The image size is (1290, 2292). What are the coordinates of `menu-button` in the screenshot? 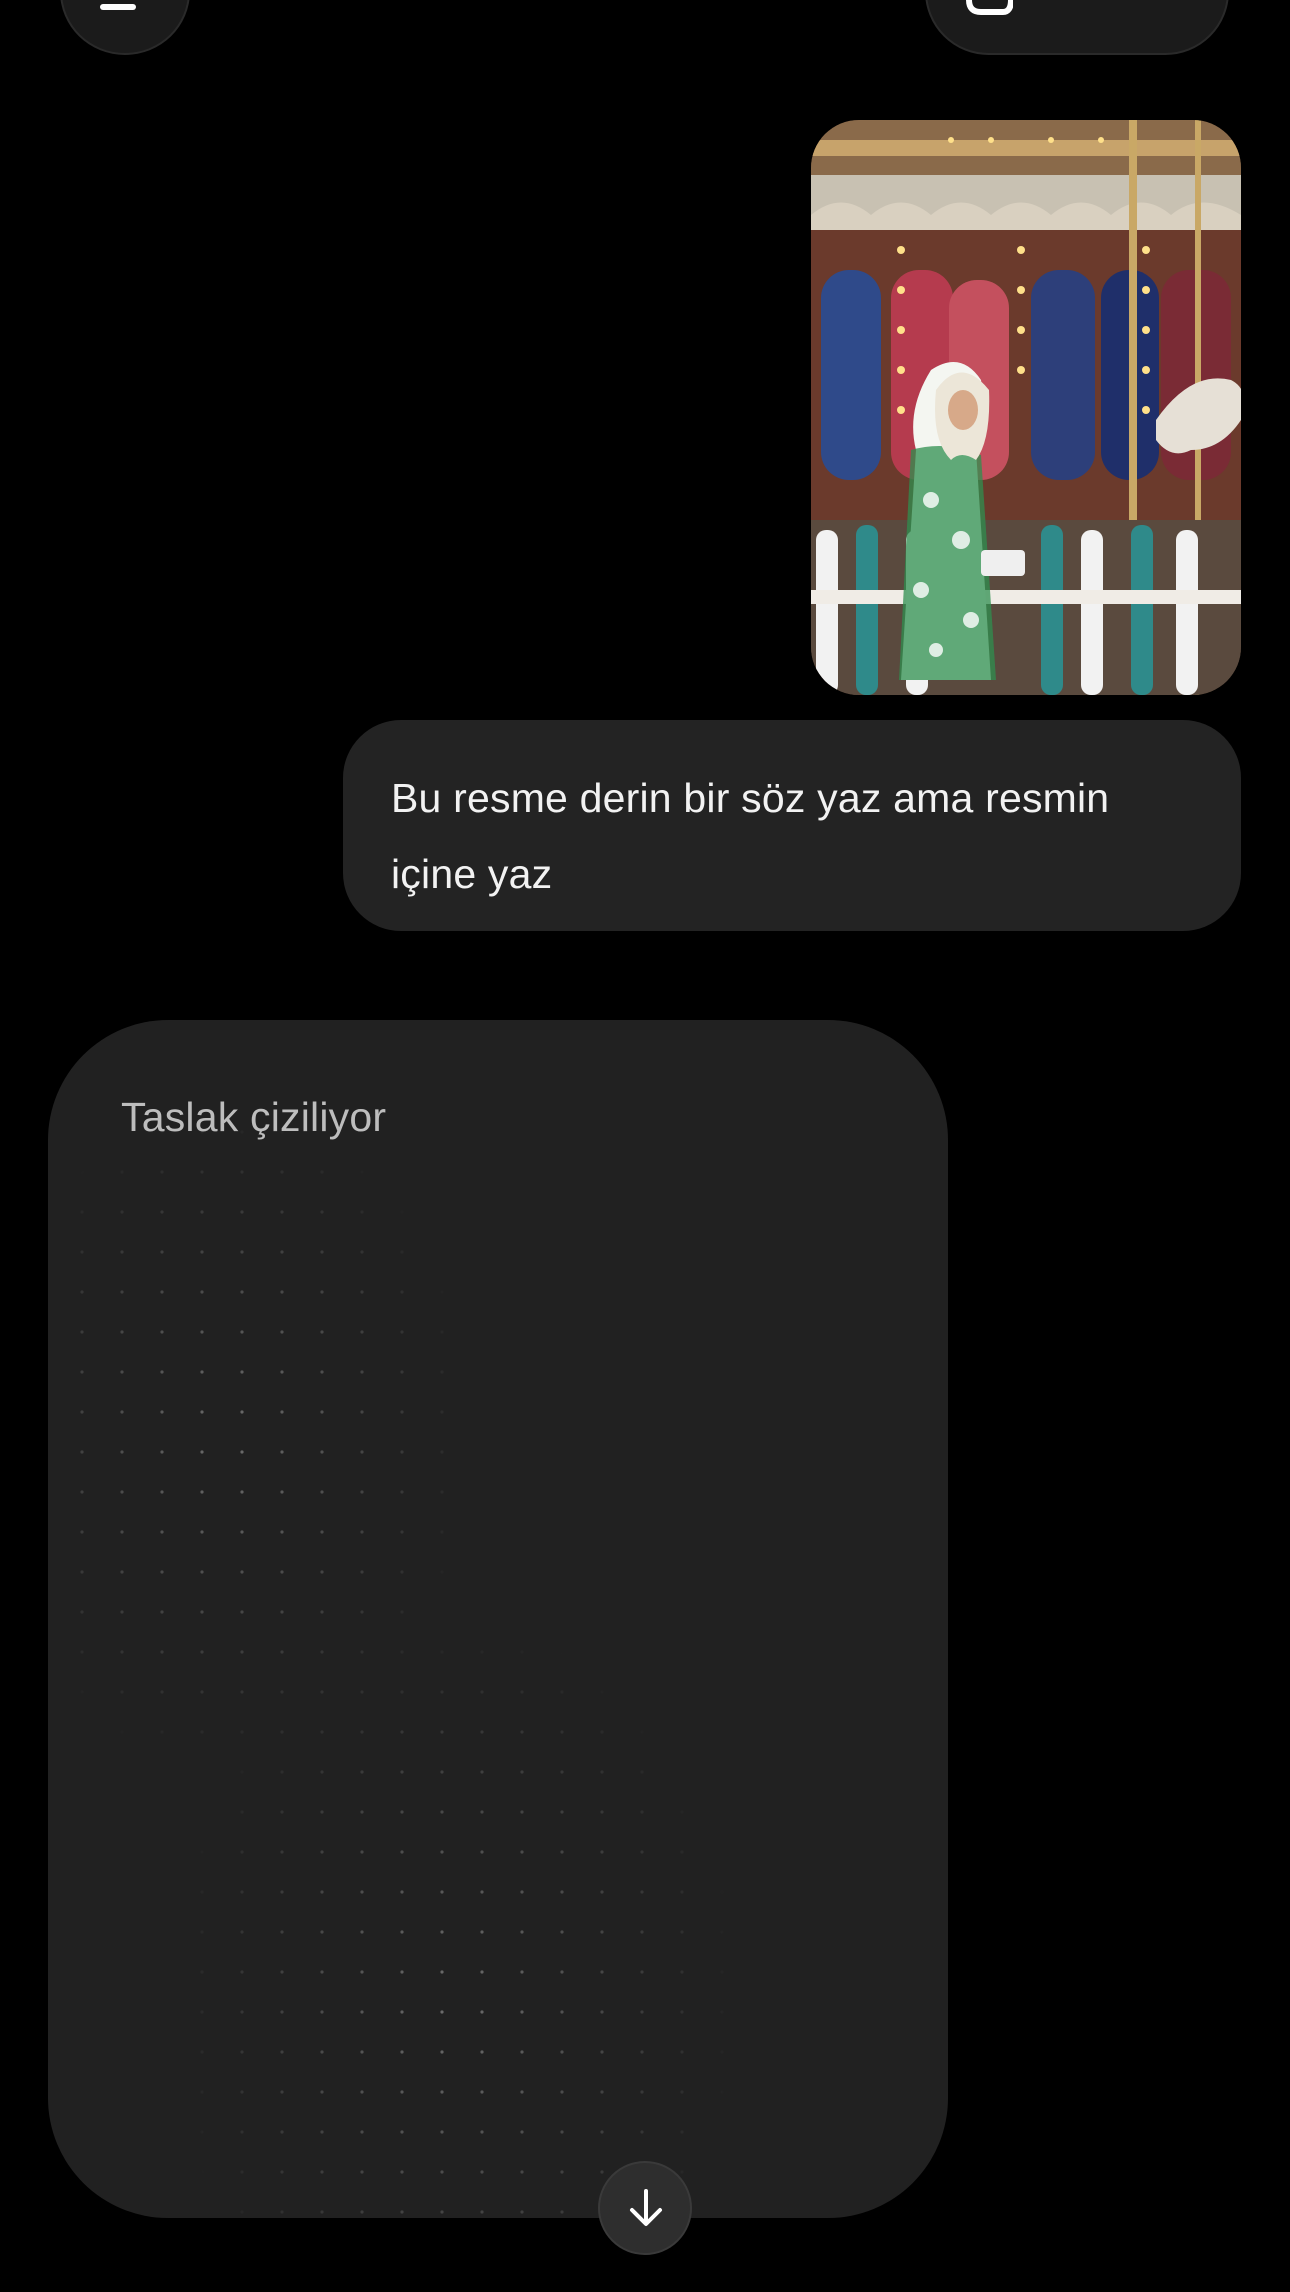 It's located at (125, 27).